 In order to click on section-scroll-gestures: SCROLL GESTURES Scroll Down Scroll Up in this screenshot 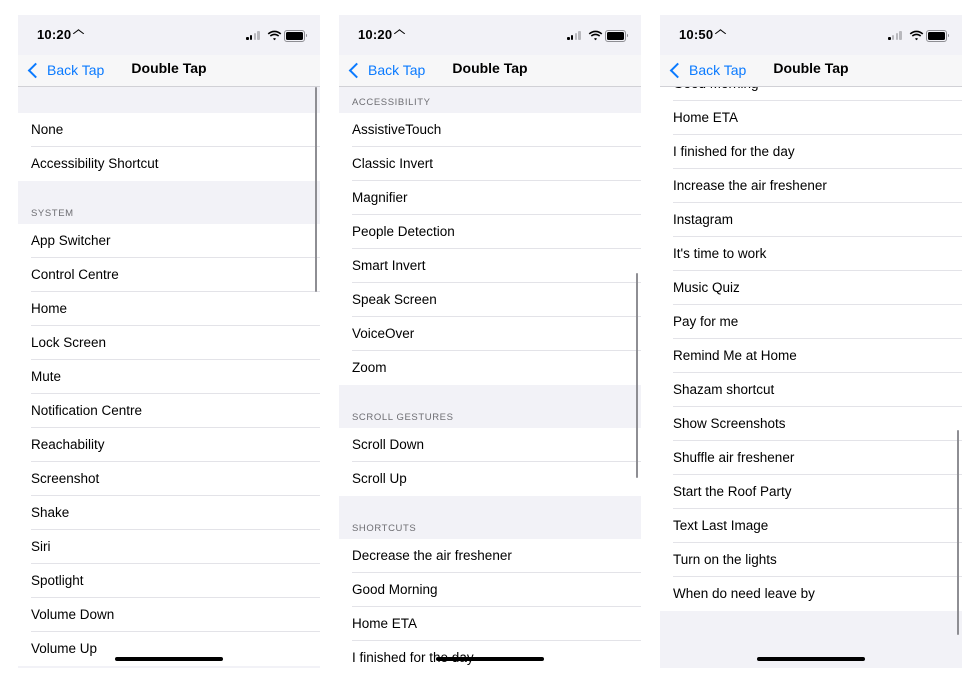, I will do `click(490, 440)`.